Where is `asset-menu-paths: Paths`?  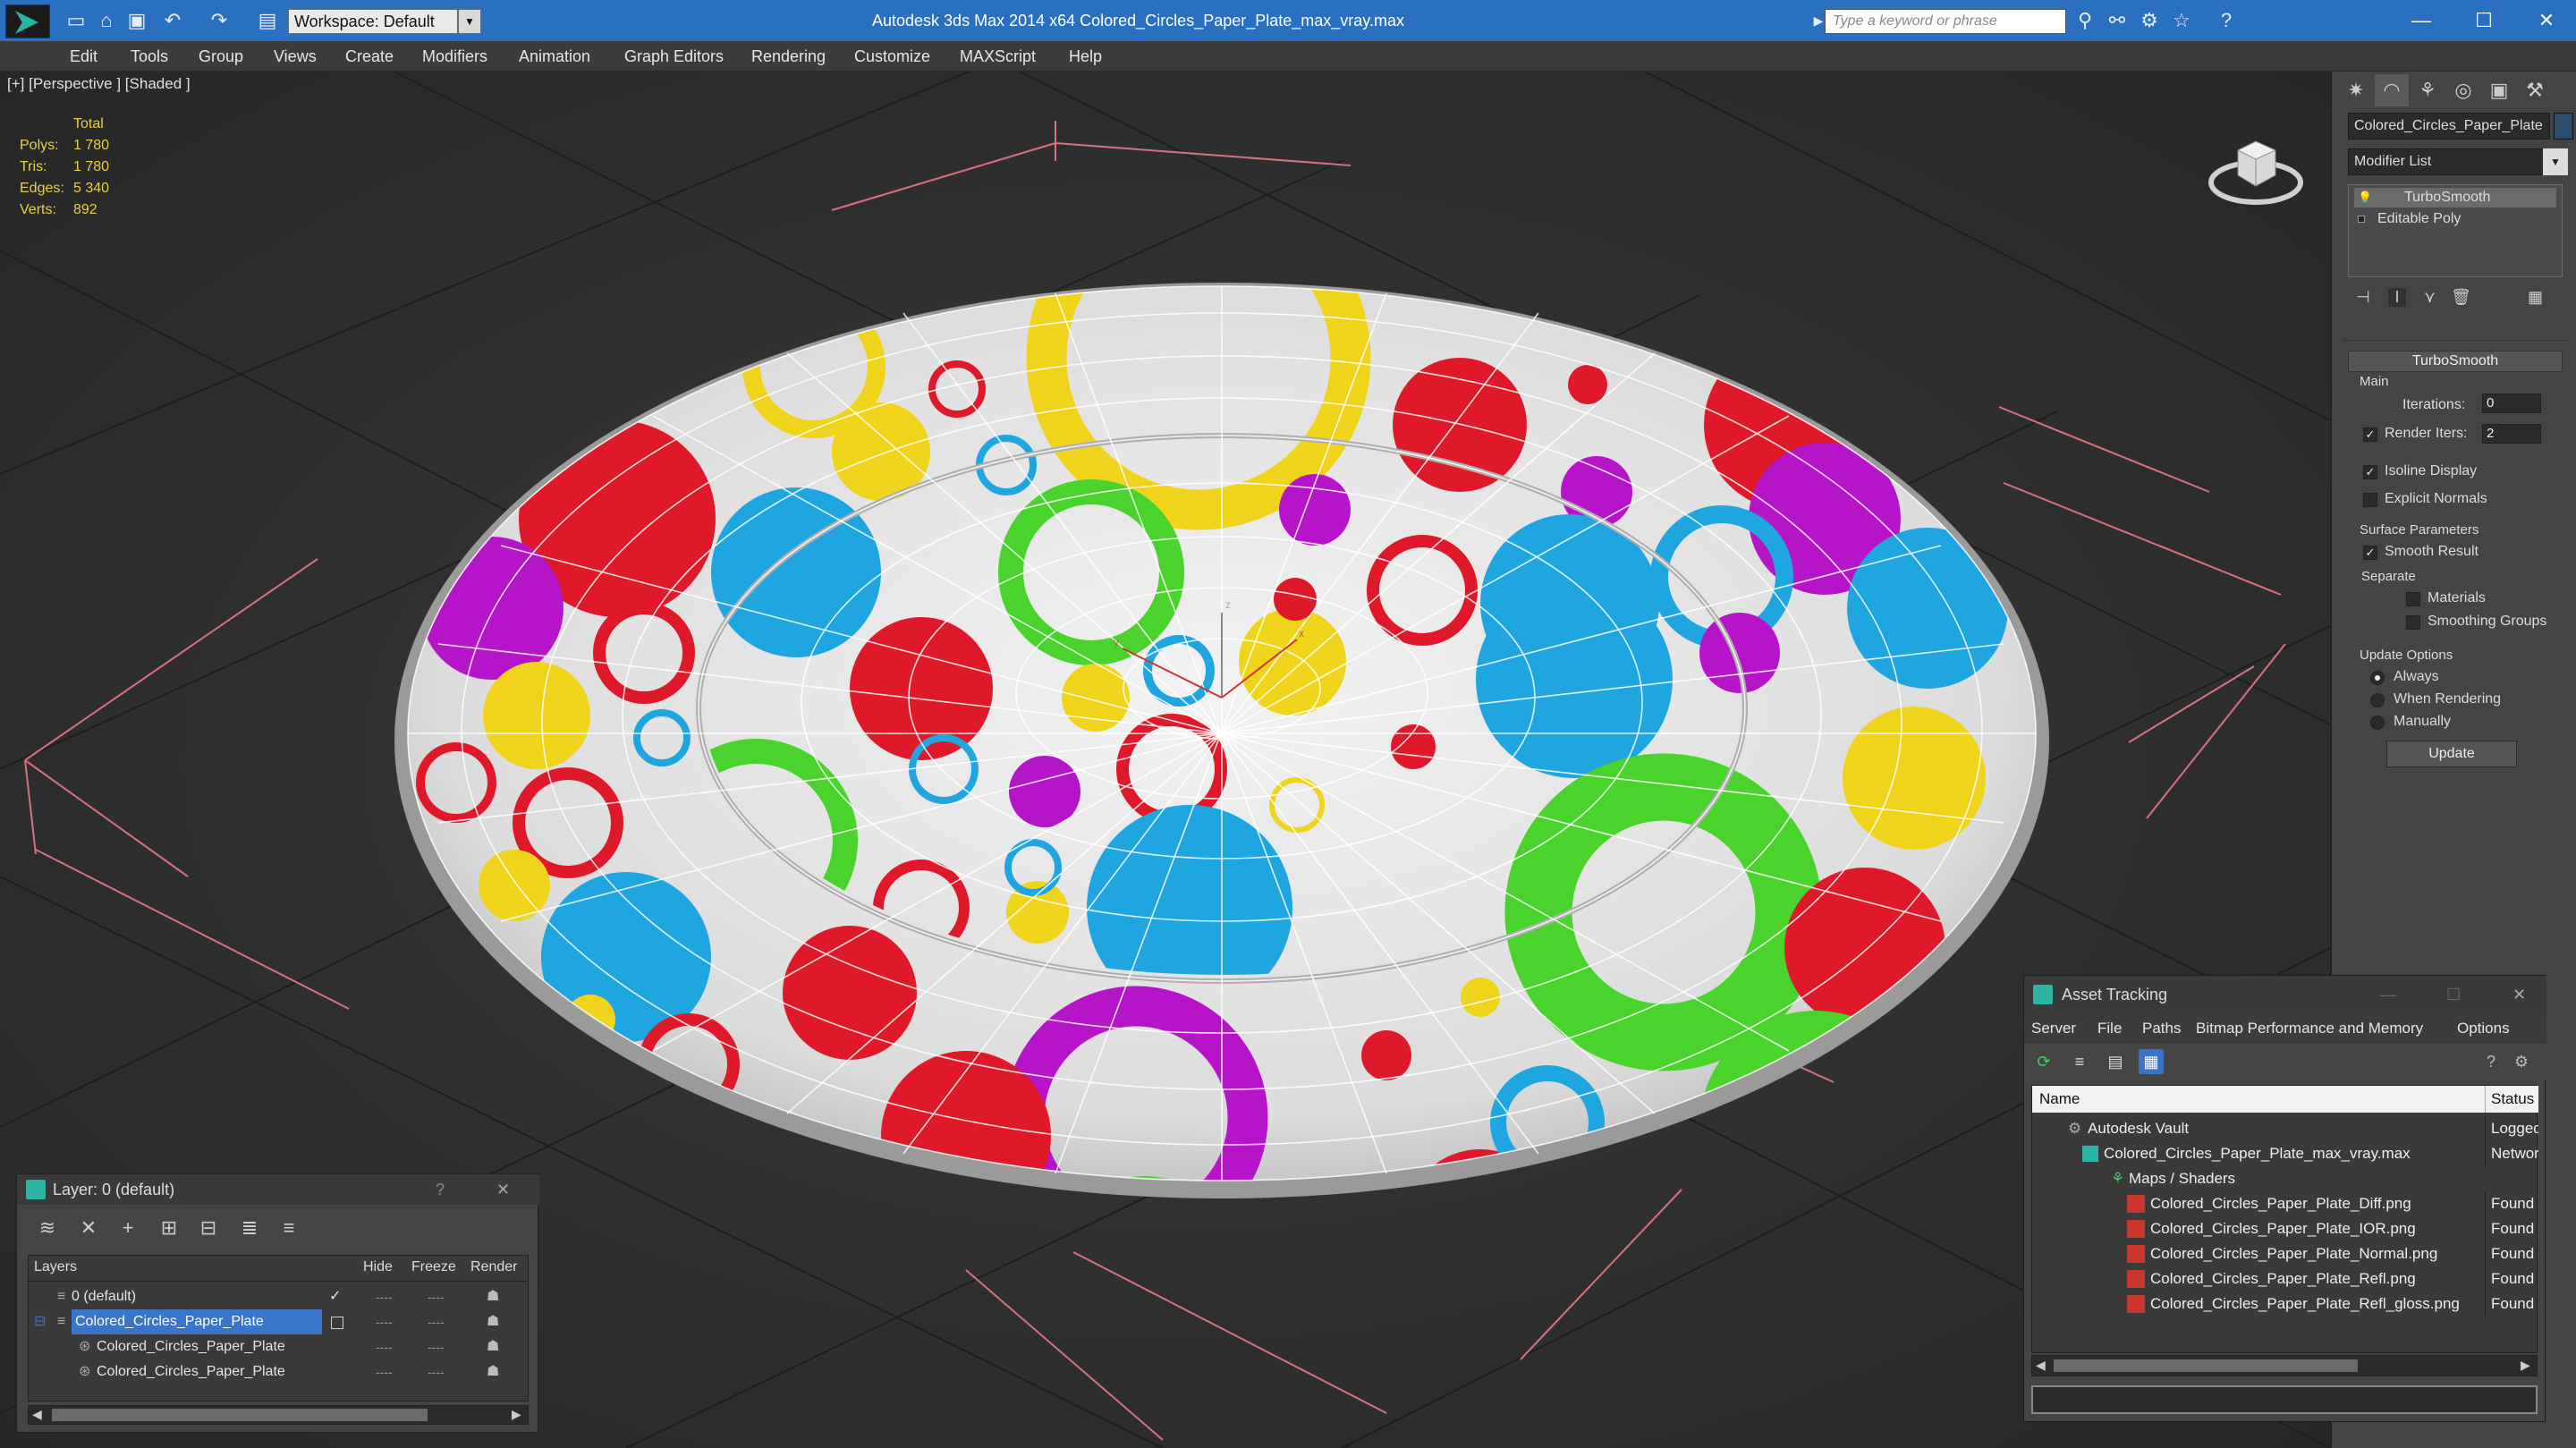
asset-menu-paths: Paths is located at coordinates (2161, 1028).